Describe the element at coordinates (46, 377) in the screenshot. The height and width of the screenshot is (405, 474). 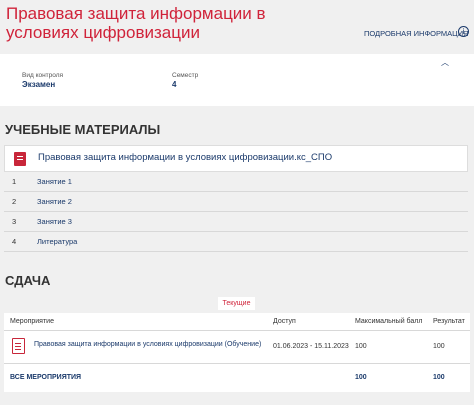
I see `total-label: ВСЕ МЕРОПРИЯТИЯ` at that location.